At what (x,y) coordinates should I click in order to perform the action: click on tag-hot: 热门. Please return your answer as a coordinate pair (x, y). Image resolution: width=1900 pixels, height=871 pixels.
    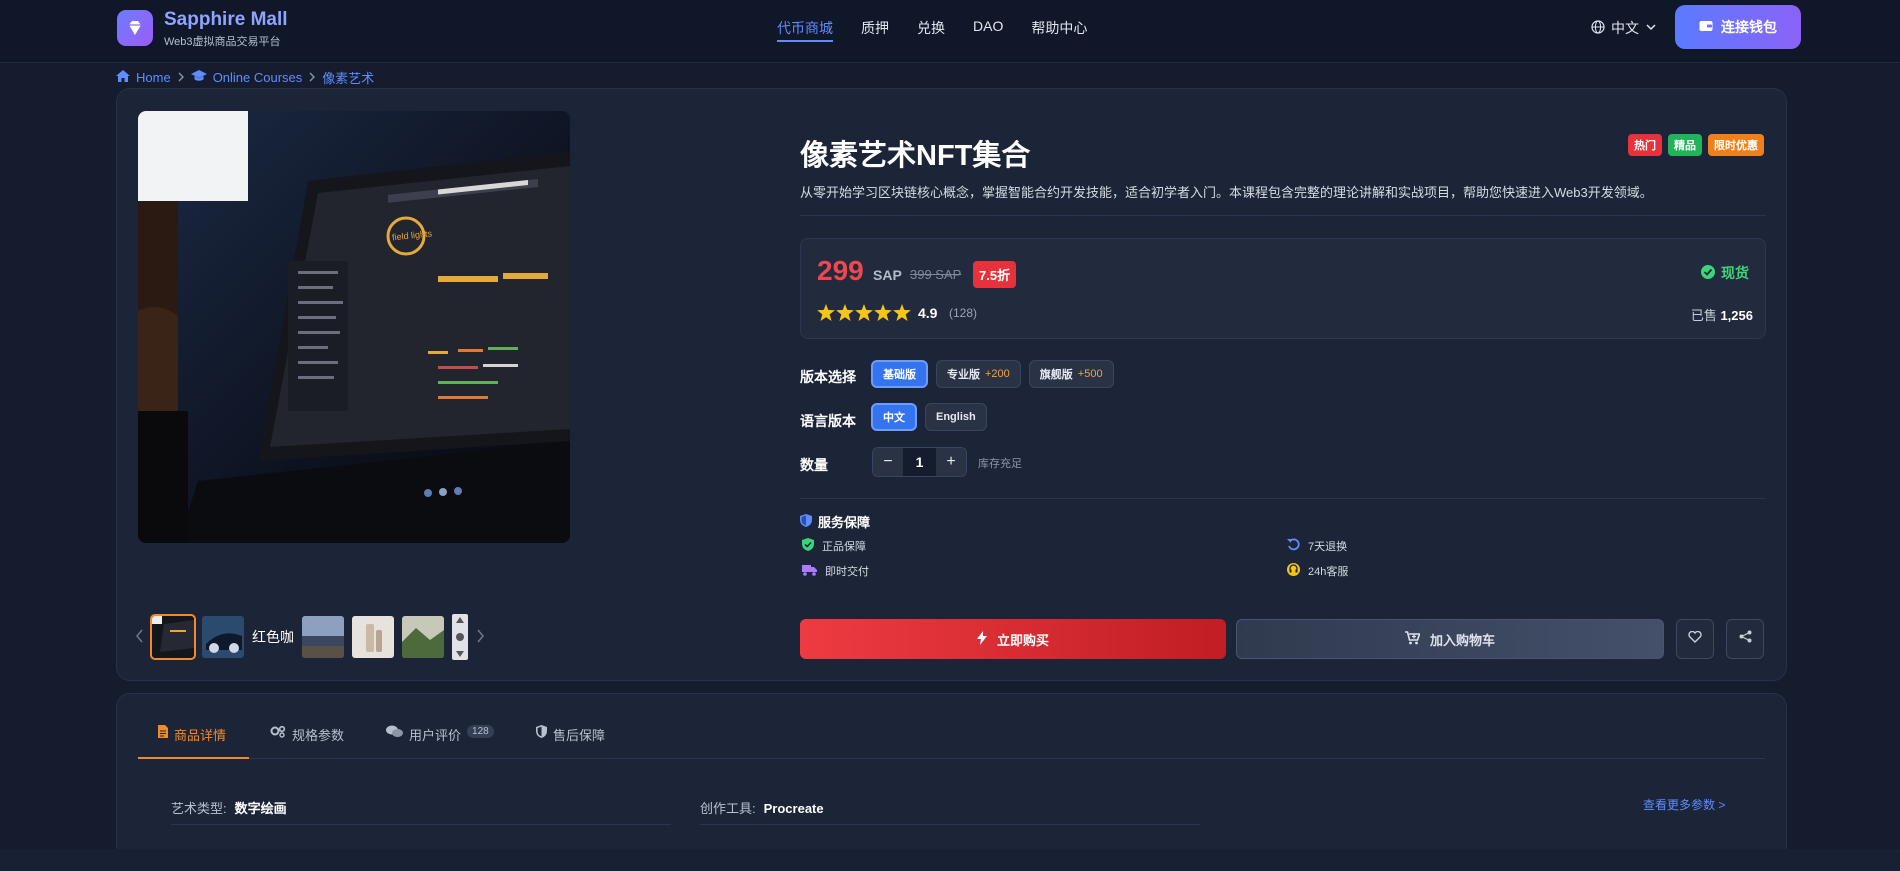
    Looking at the image, I should click on (1645, 145).